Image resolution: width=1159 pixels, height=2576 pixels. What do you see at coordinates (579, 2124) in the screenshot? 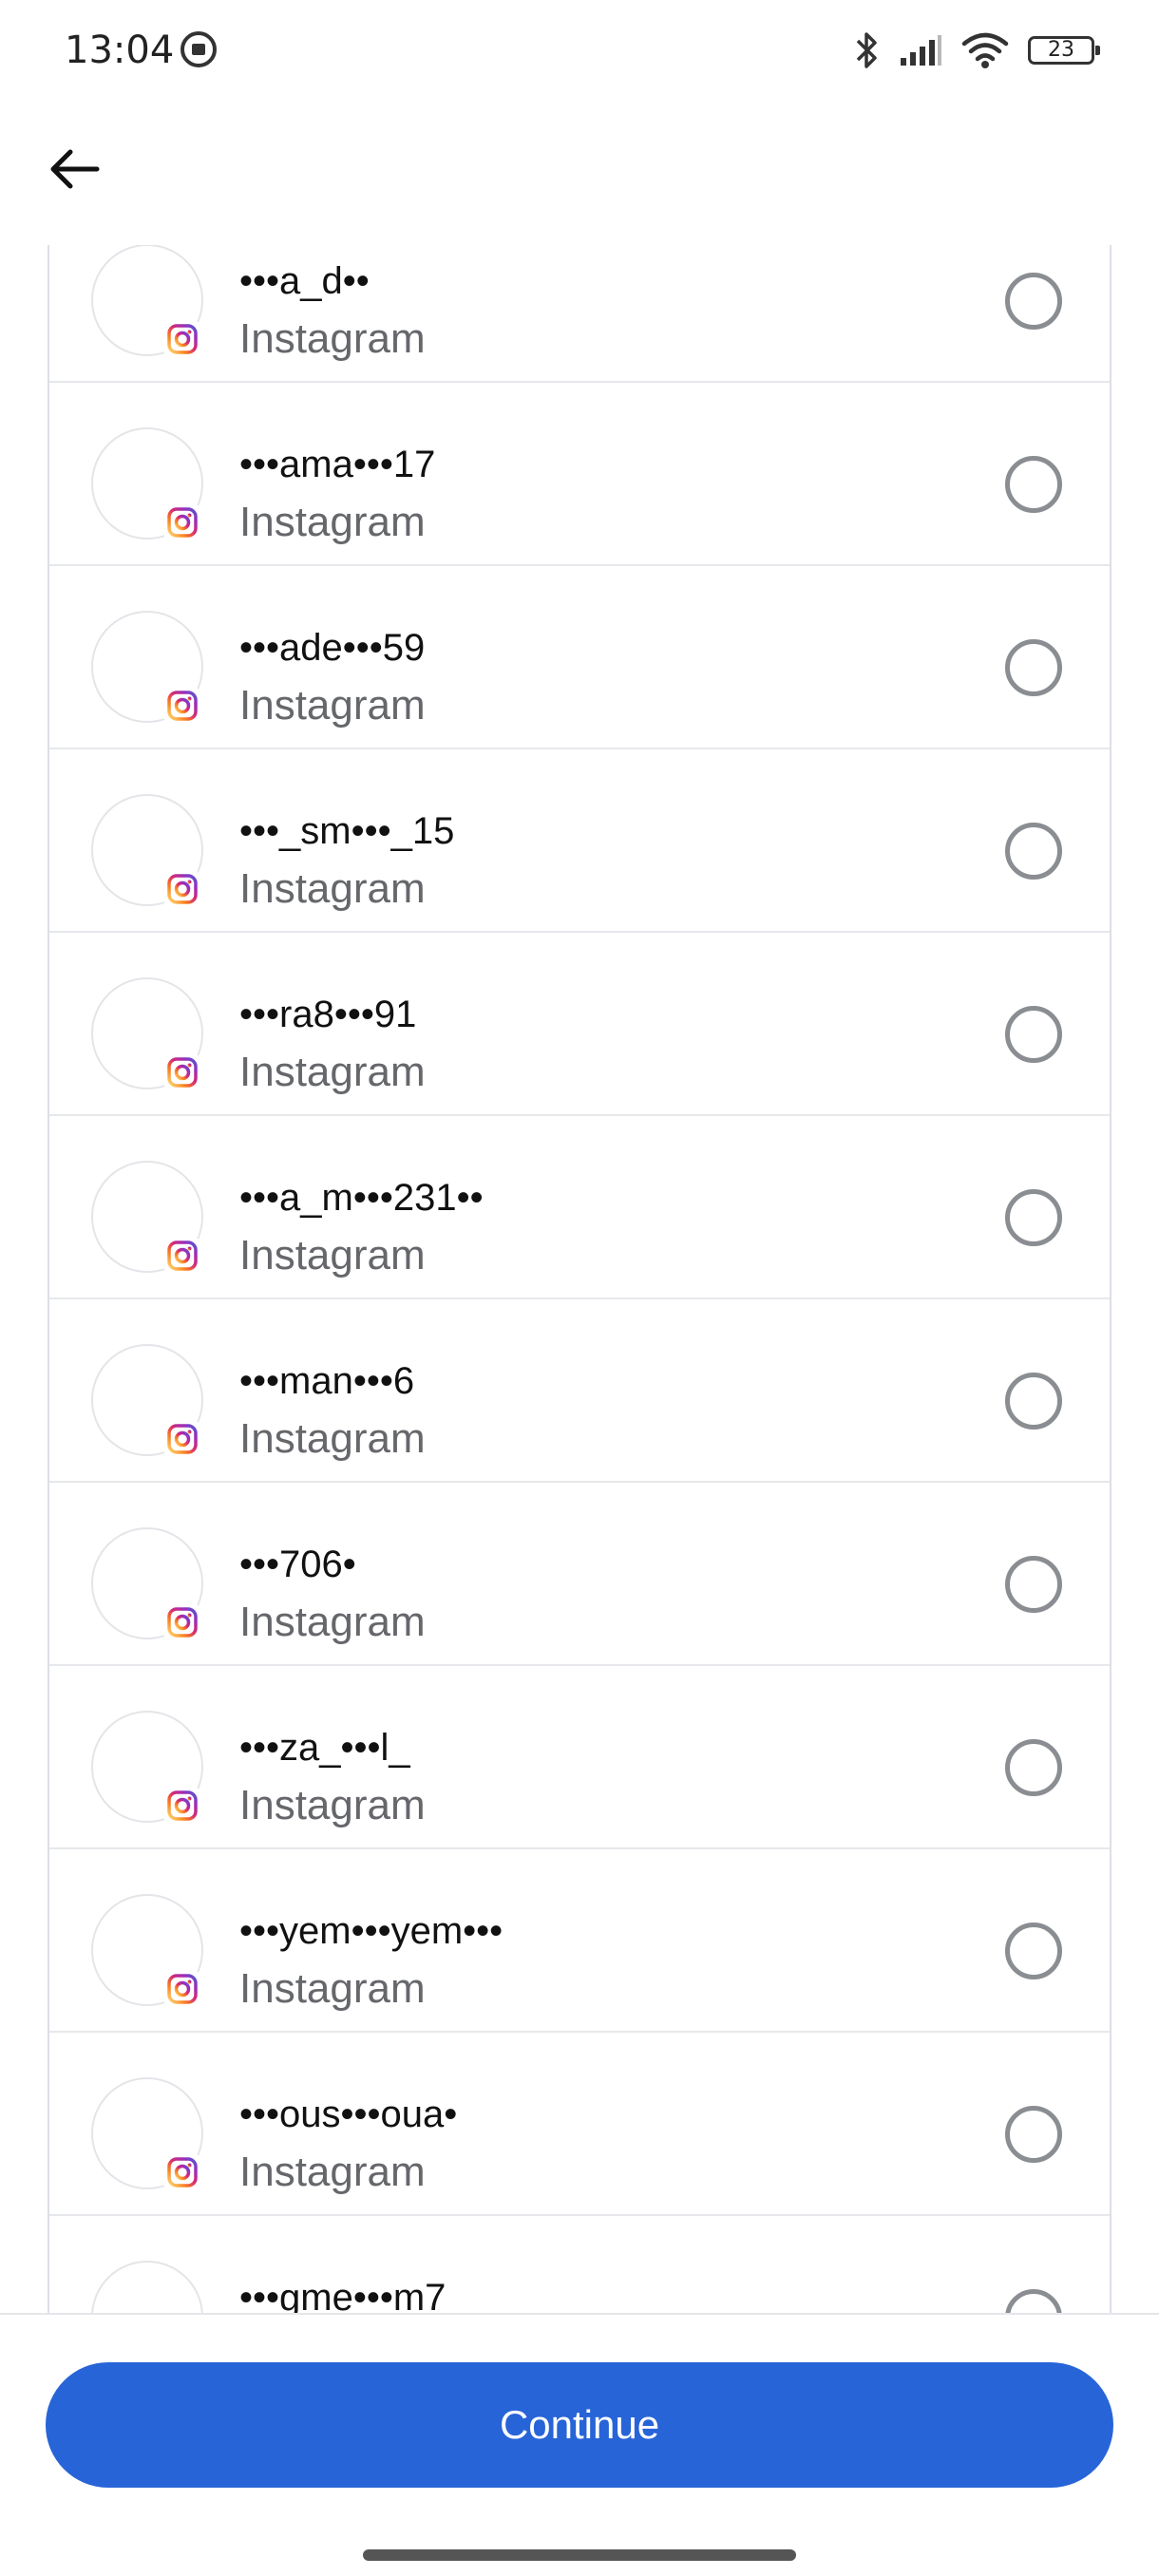
I see `account-list-item: •••ous•••oua• Instagram` at bounding box center [579, 2124].